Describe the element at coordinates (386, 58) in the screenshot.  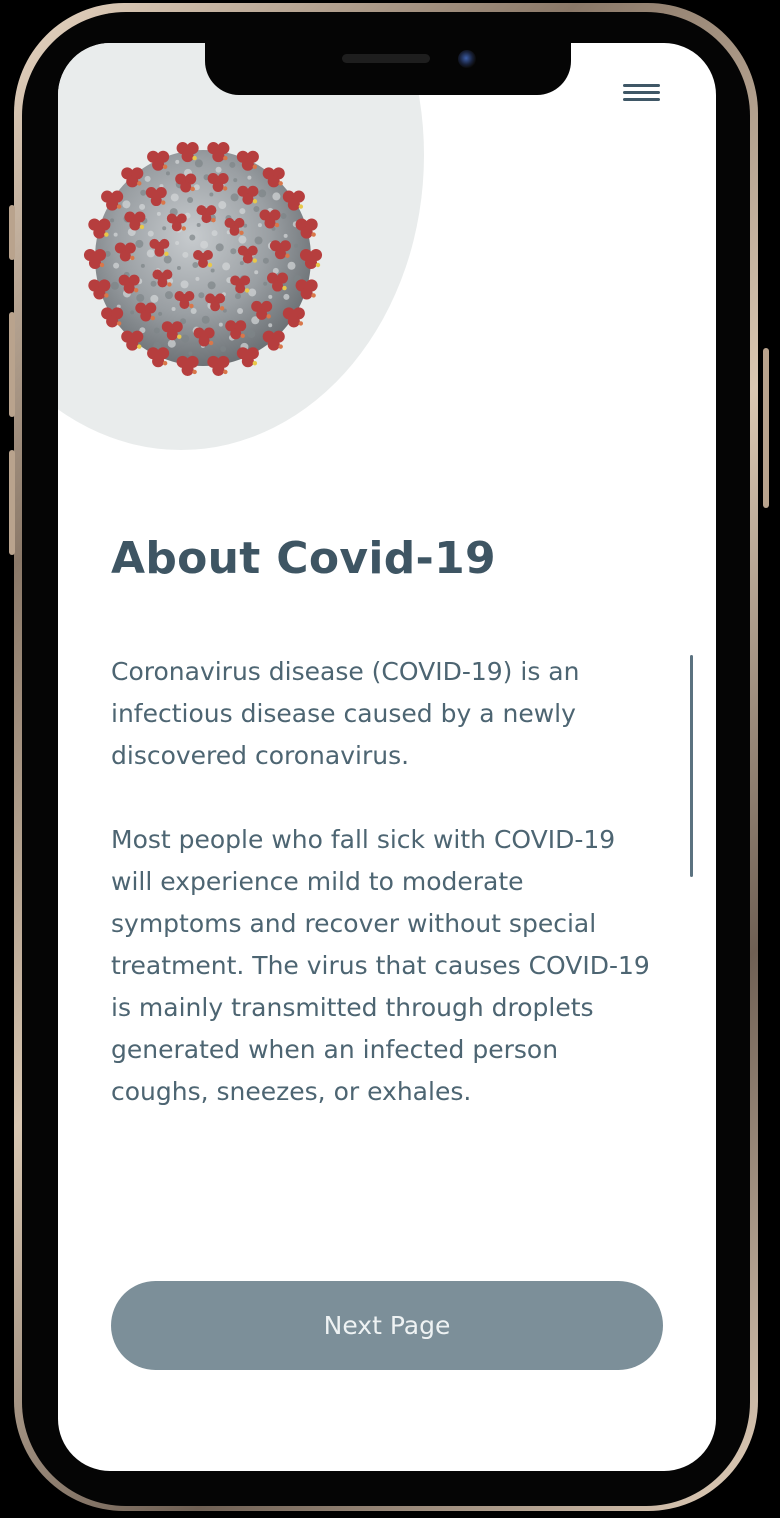
I see `earpiece-speaker` at that location.